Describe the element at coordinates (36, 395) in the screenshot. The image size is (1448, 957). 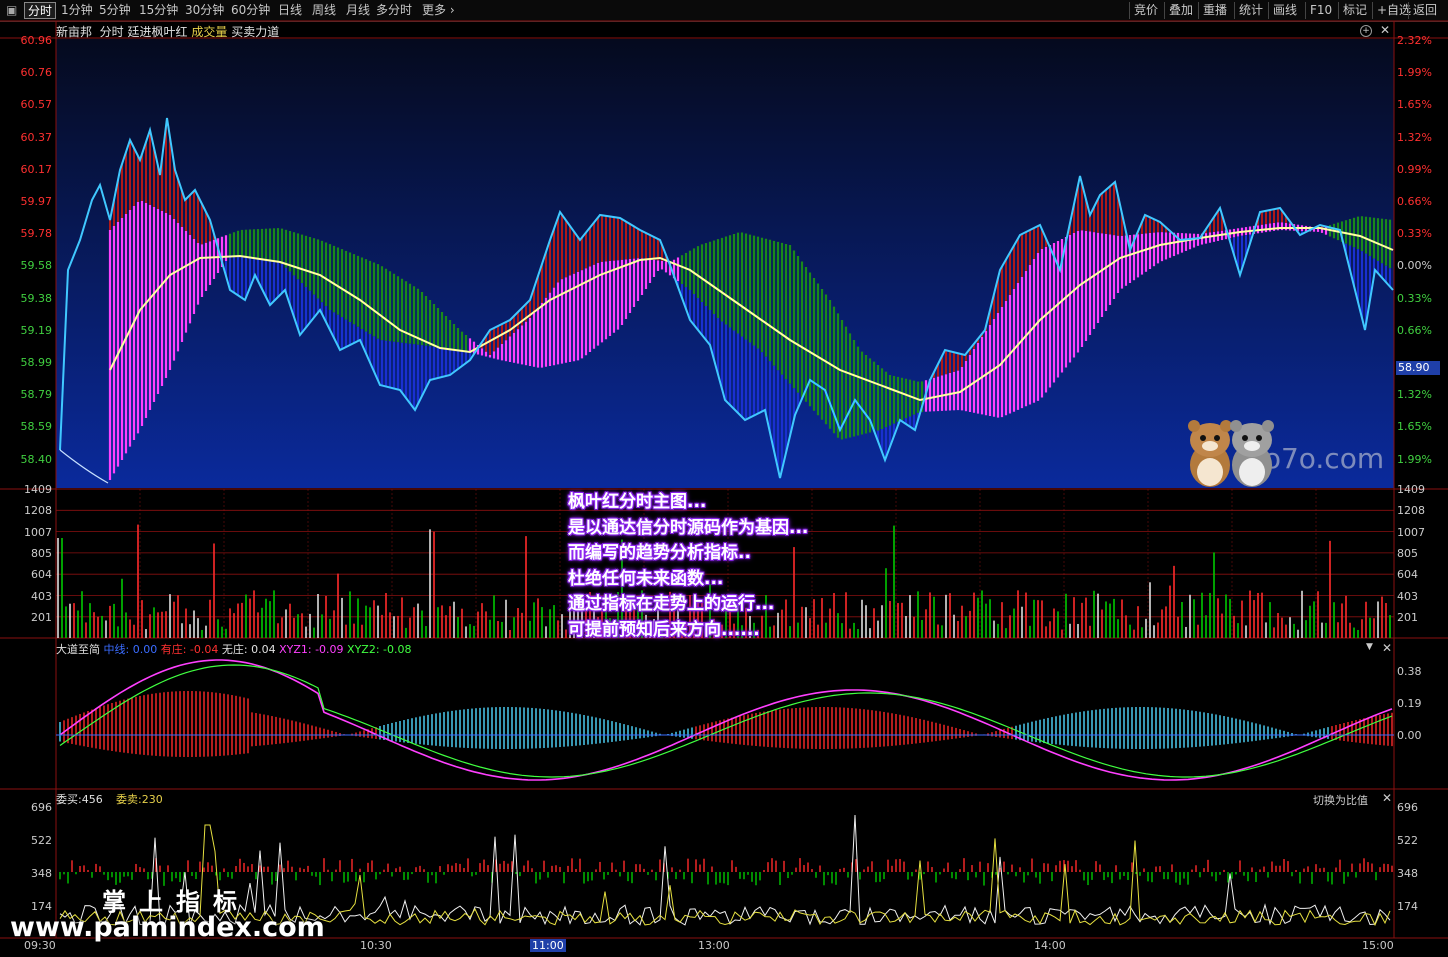
I see `price-label: 58.79` at that location.